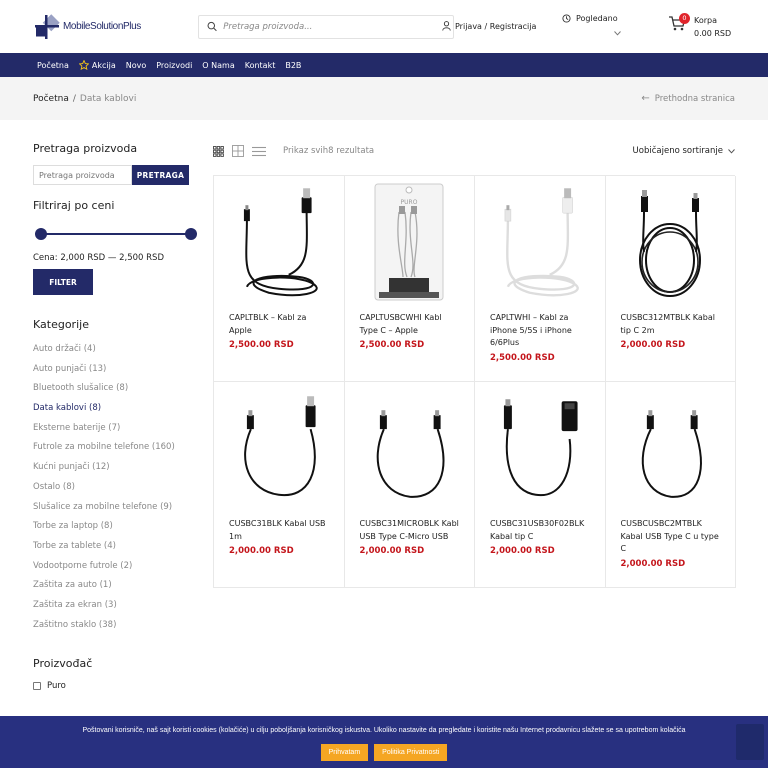 This screenshot has height=768, width=768. I want to click on category-item: Futrole za mobilne telefone (160), so click(113, 448).